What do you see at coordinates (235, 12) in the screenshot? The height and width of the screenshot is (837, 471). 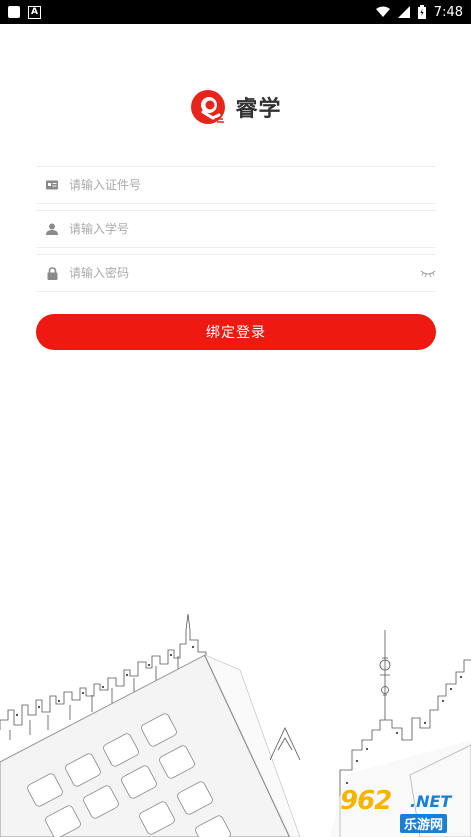 I see `status-bar: A 7:48` at bounding box center [235, 12].